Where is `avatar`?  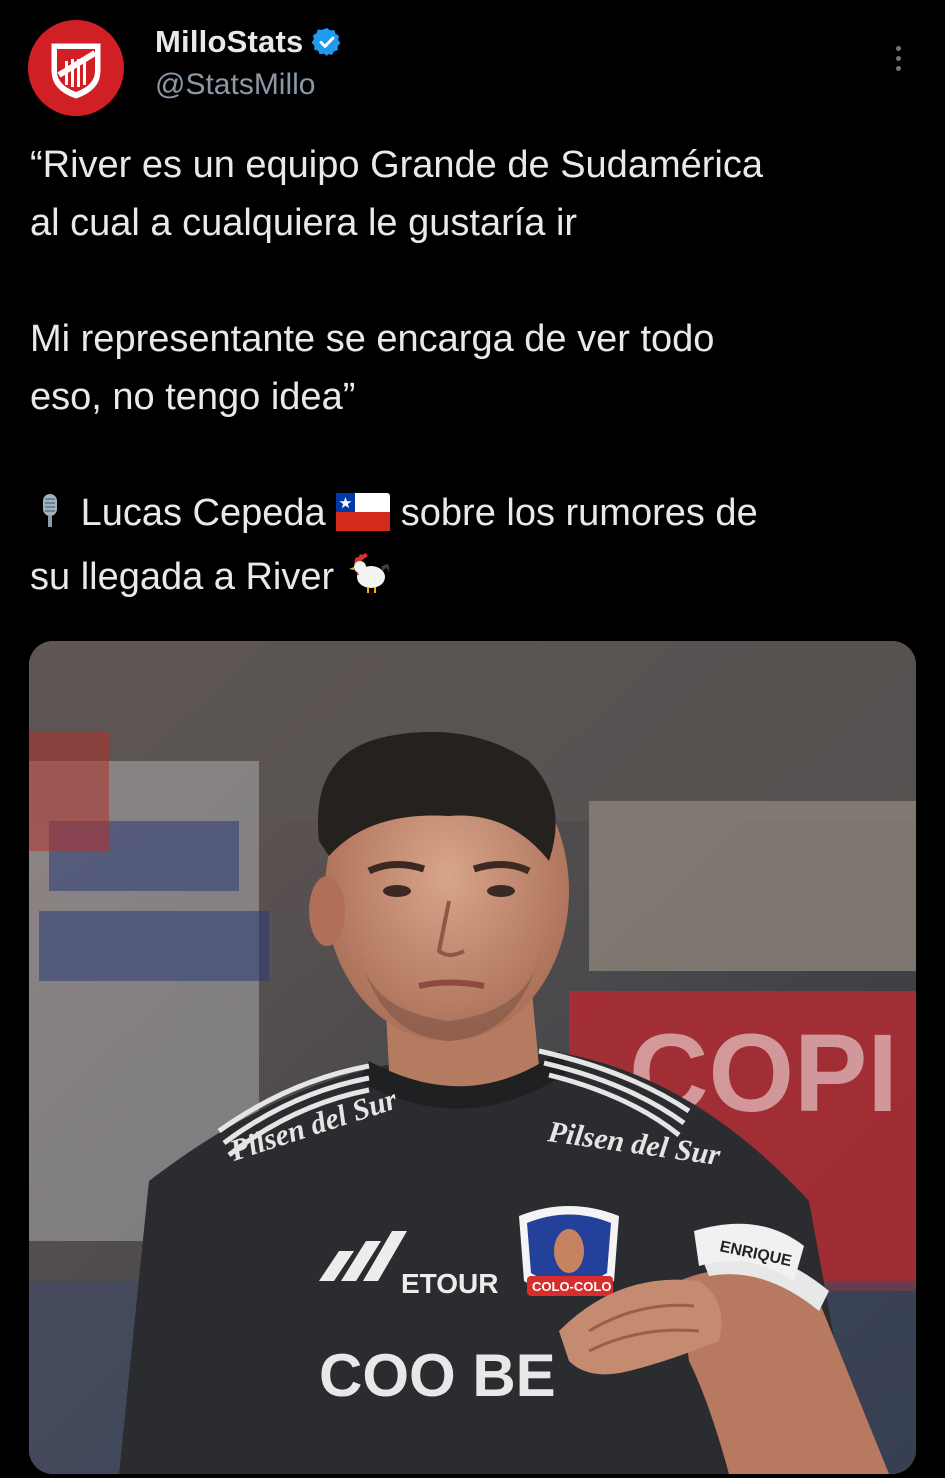
avatar is located at coordinates (76, 68).